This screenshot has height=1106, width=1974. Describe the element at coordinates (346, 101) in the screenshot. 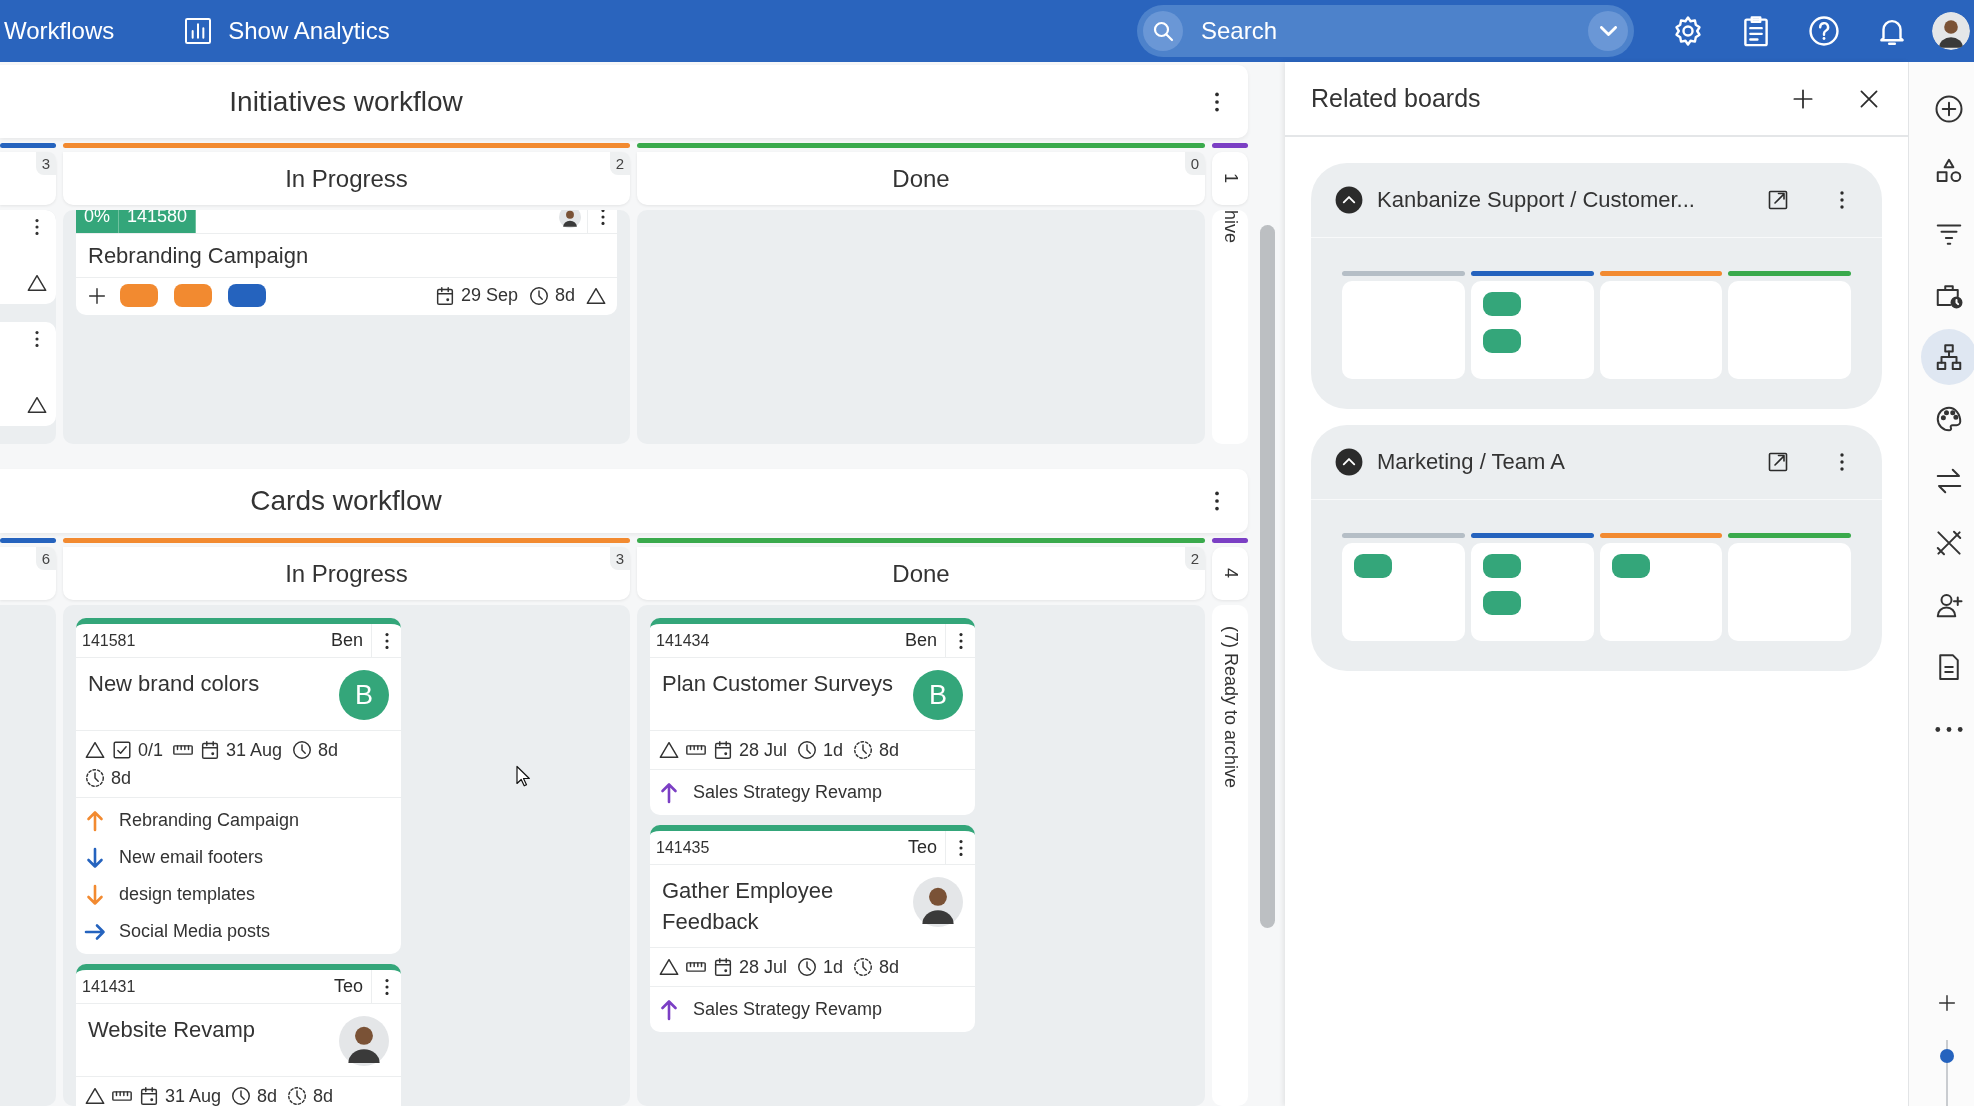

I see `workflow-title: Initiatives workflow` at that location.